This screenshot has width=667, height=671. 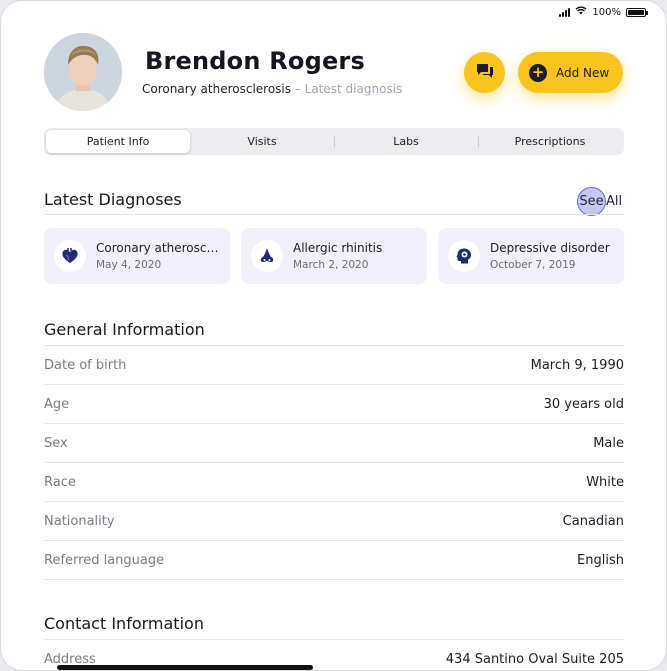 What do you see at coordinates (85, 365) in the screenshot?
I see `info-label: Date of birth` at bounding box center [85, 365].